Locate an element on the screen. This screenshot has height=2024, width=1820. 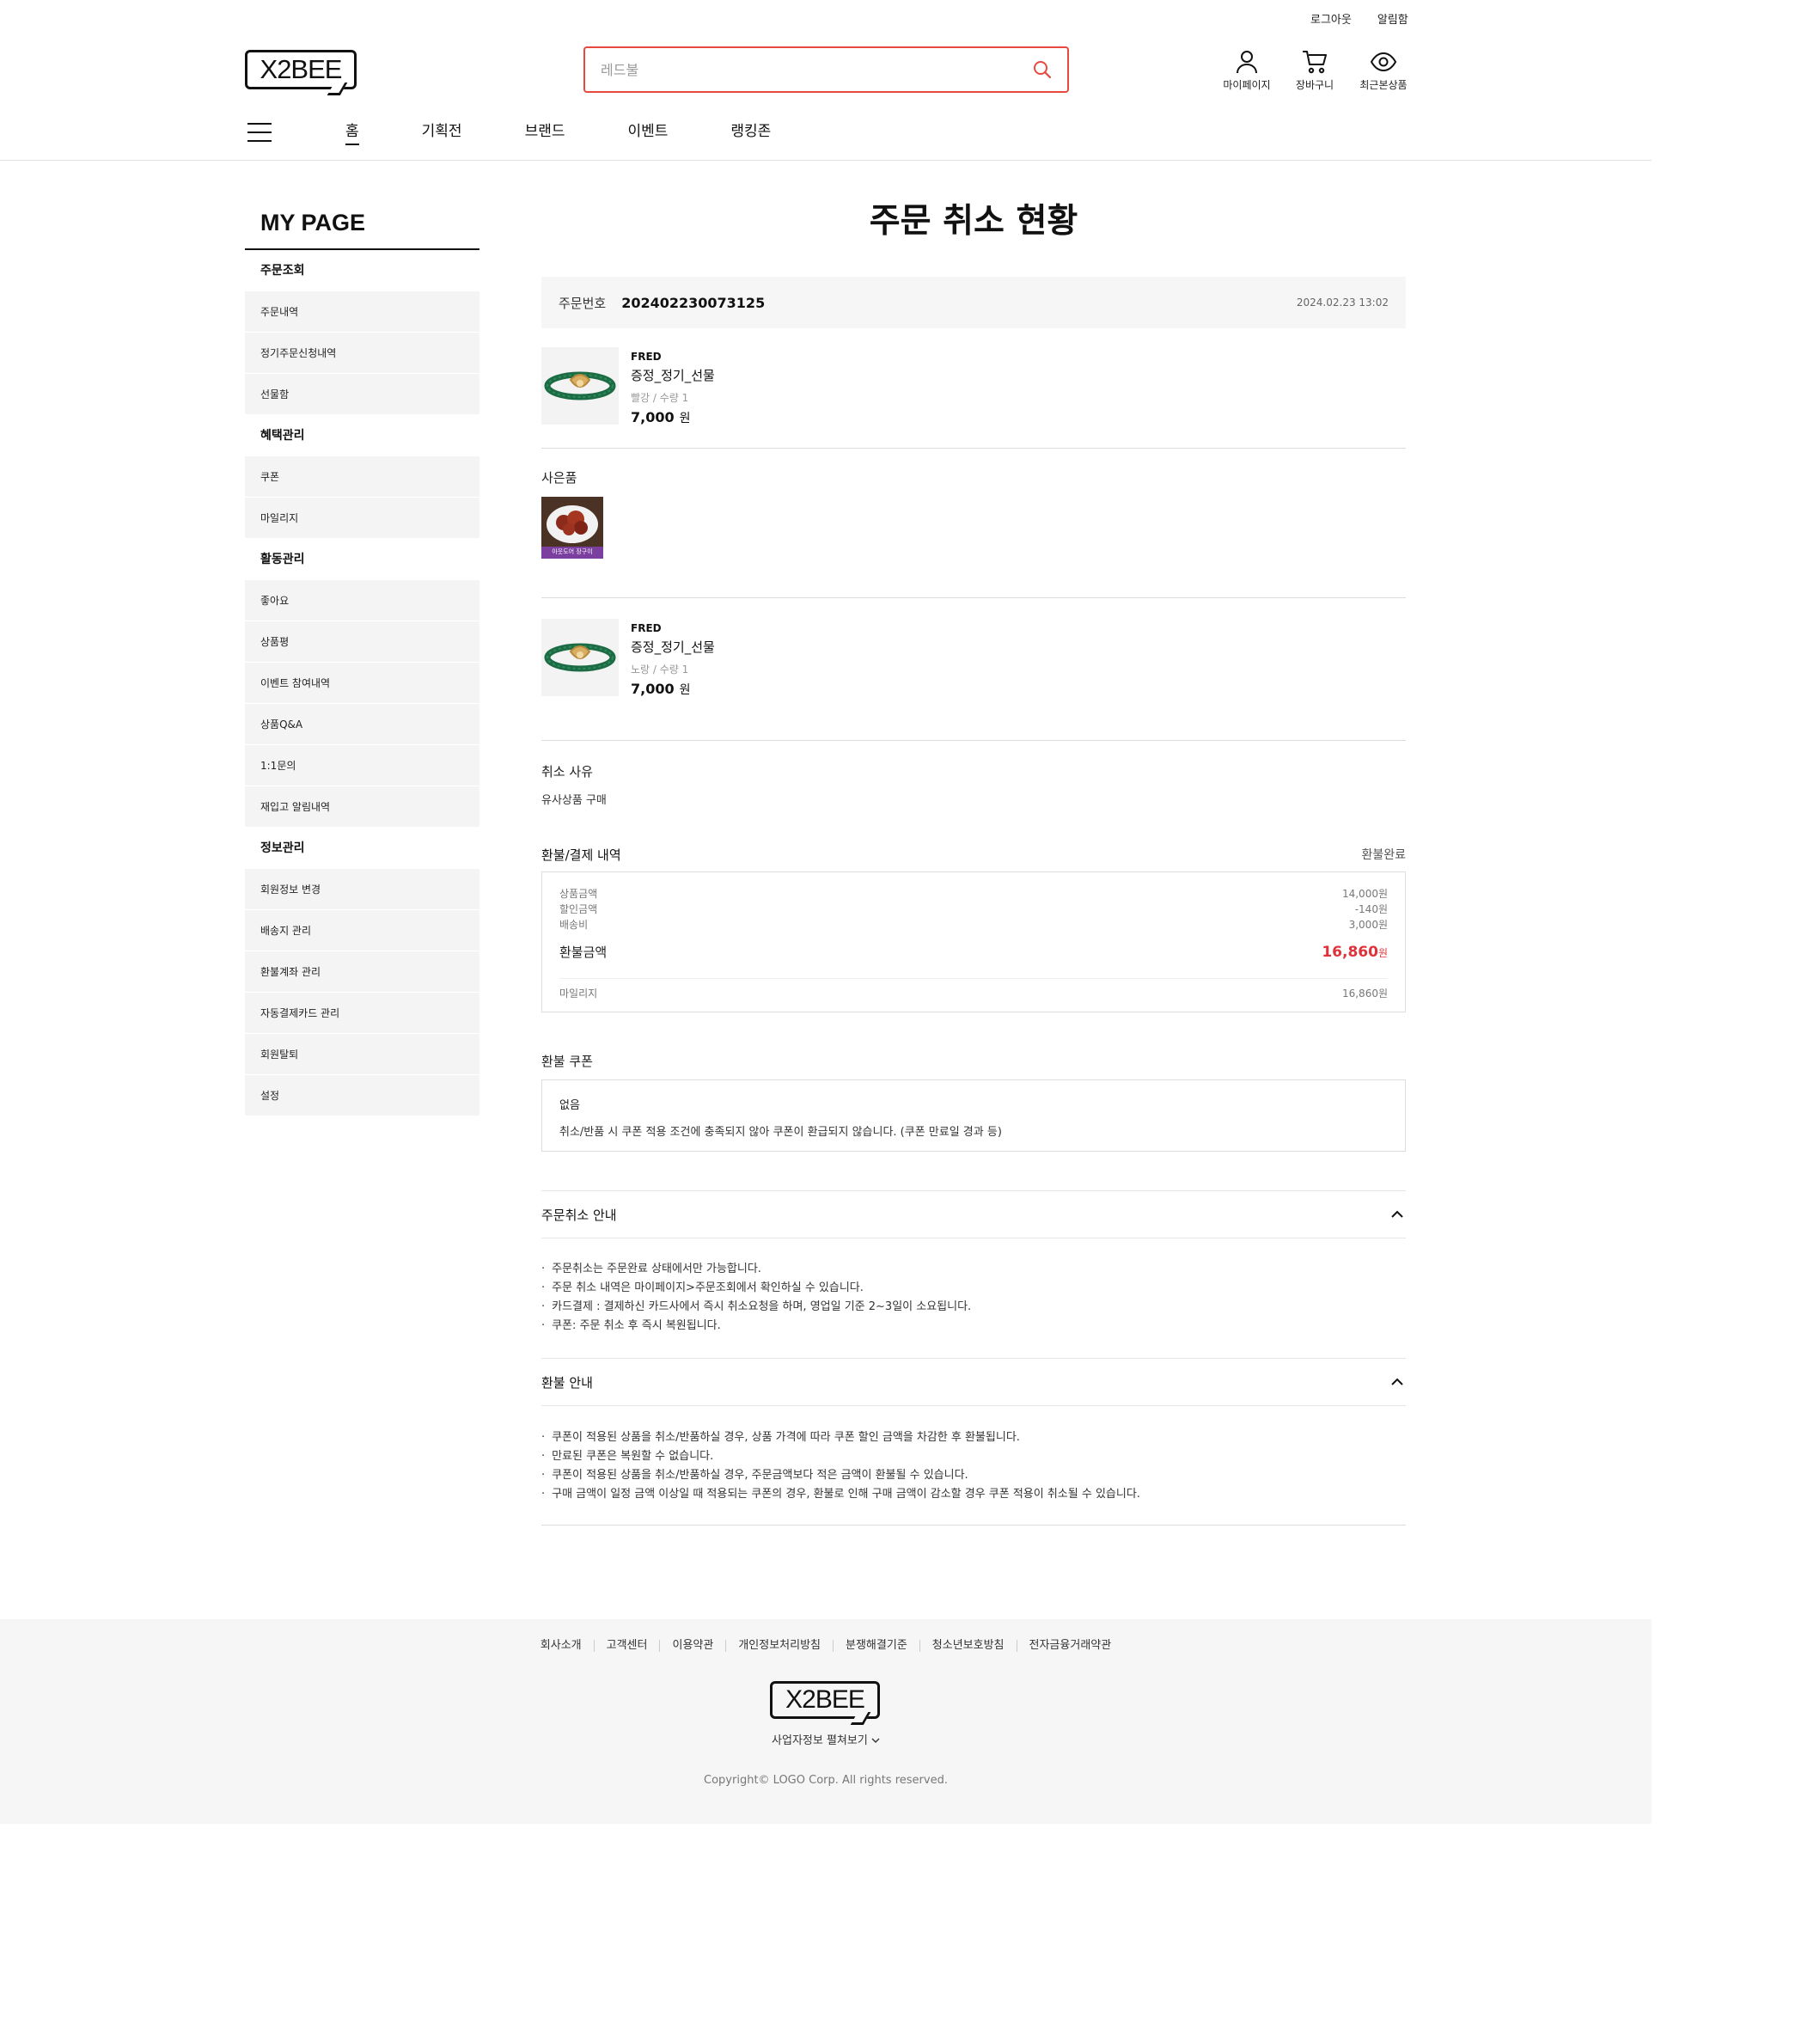
recent-items-button: 최근본상품 is located at coordinates (1383, 71).